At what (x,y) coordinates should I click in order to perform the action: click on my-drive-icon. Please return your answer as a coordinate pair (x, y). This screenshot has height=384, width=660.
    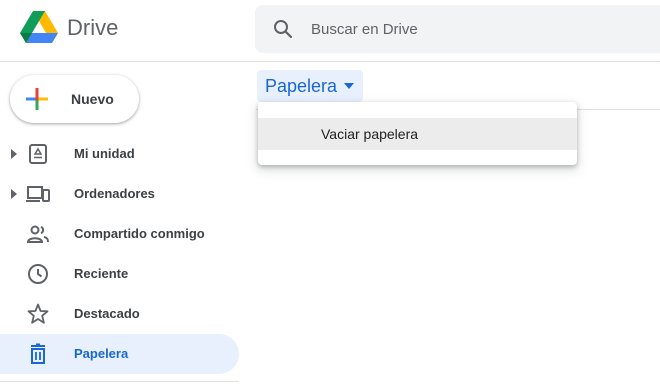
    Looking at the image, I should click on (38, 154).